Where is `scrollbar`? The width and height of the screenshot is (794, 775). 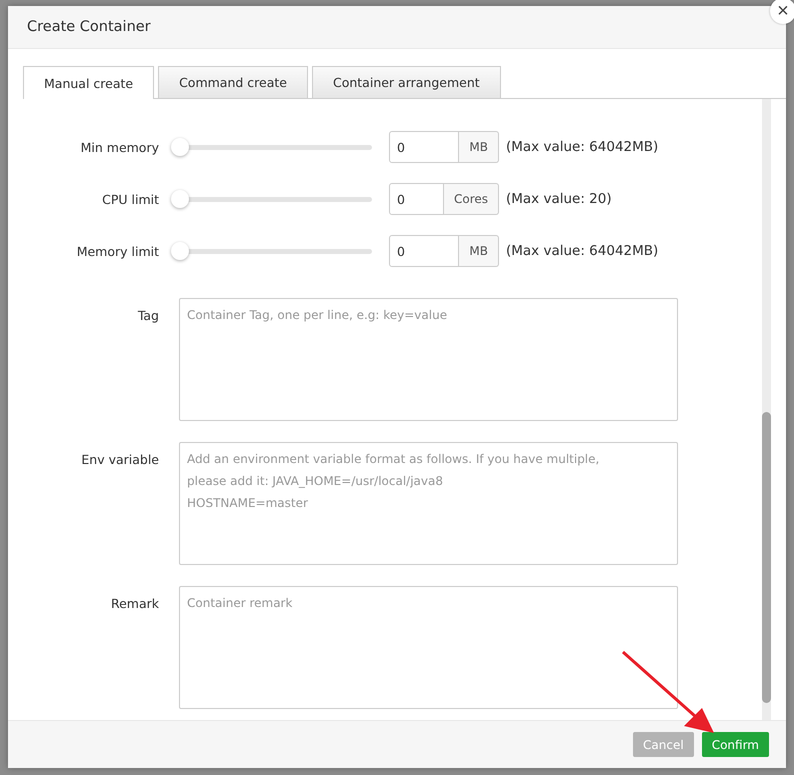
scrollbar is located at coordinates (766, 409).